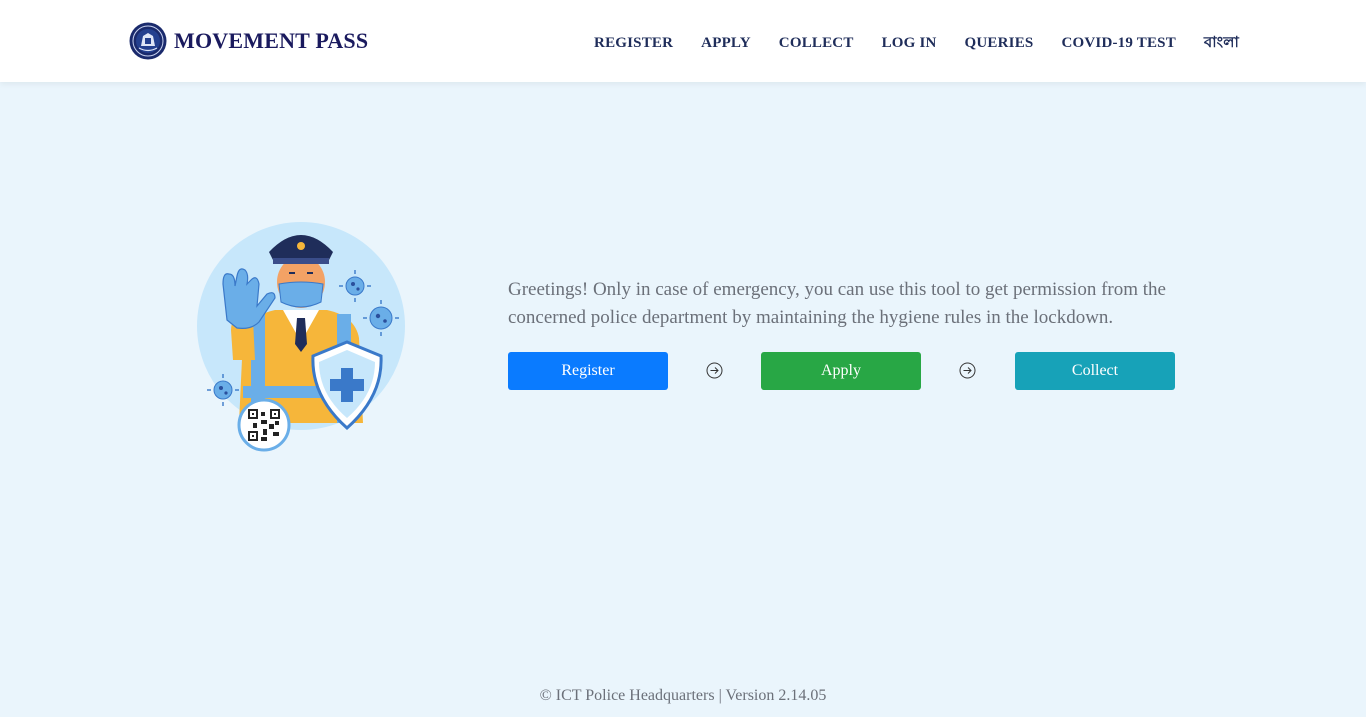  I want to click on brand-link: MOVEMENT PASS, so click(248, 41).